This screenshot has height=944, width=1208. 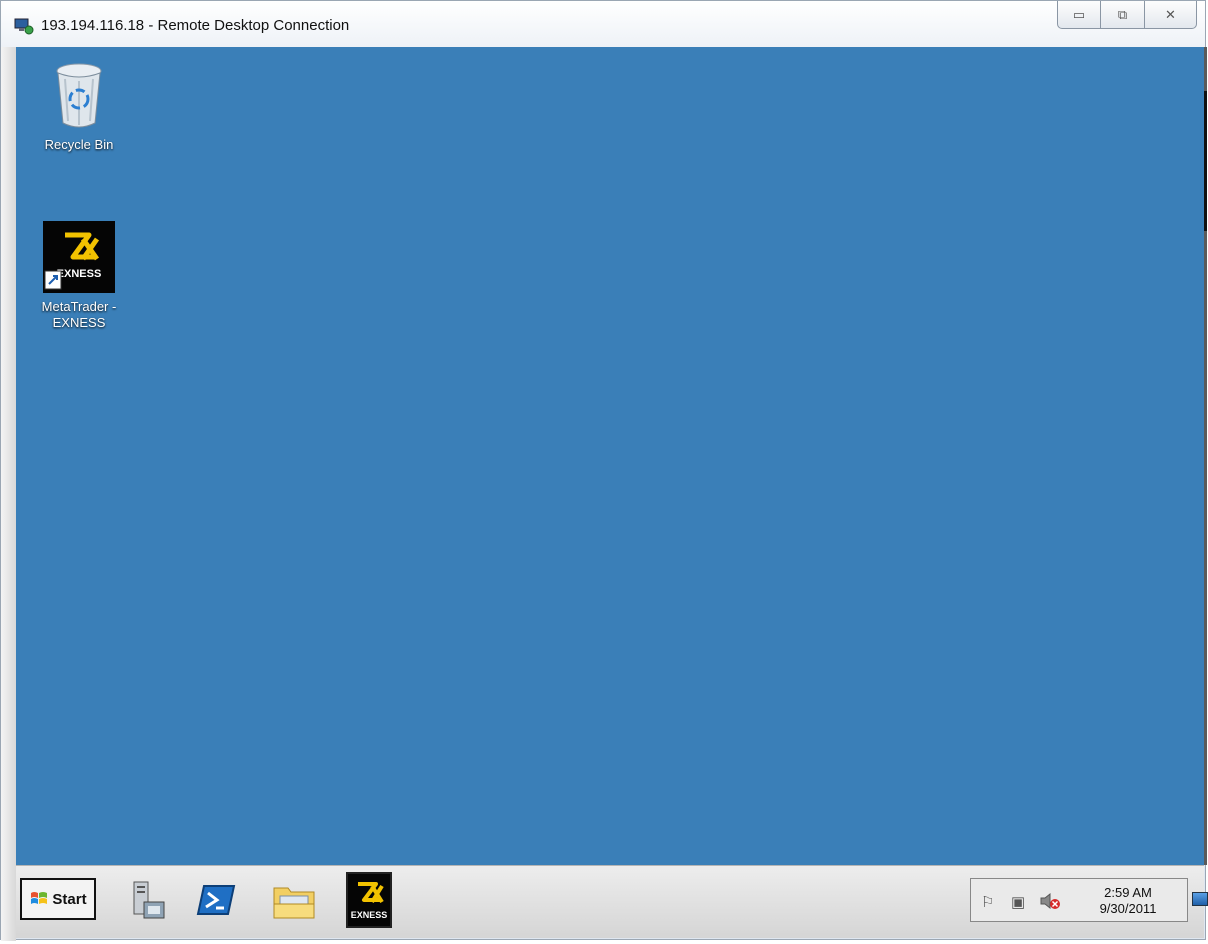 I want to click on minimize-button: ▭, so click(x=1079, y=15).